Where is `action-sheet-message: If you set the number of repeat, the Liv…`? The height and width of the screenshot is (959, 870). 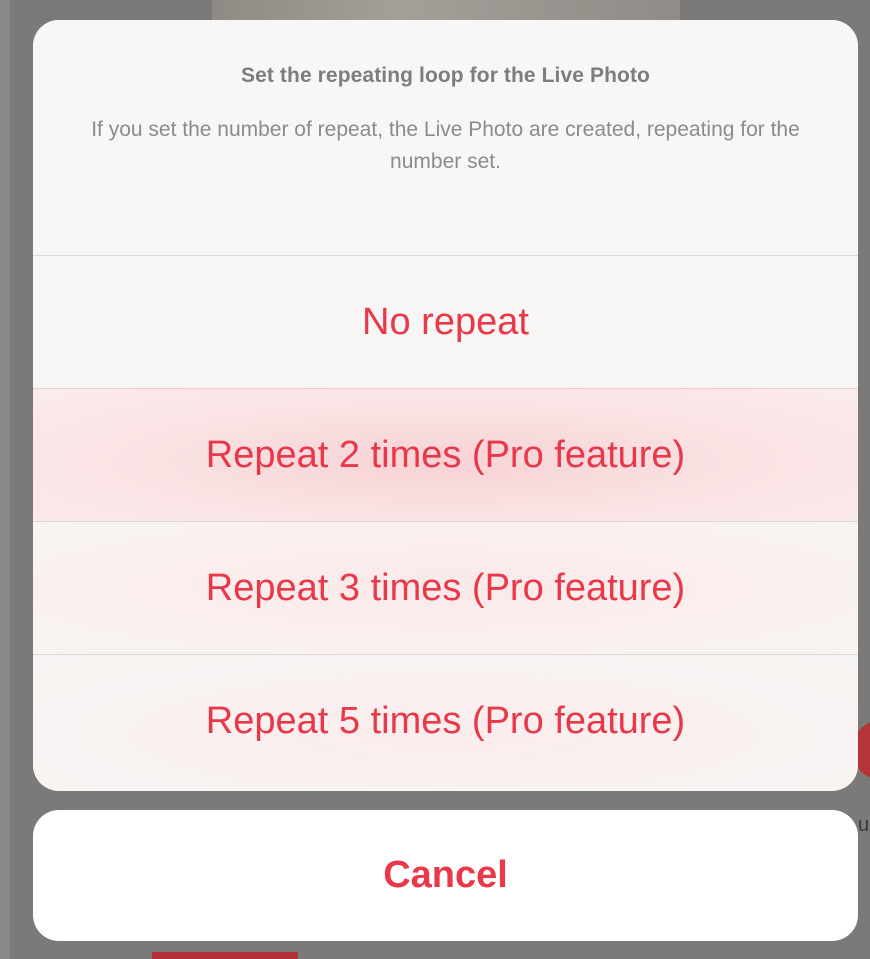
action-sheet-message: If you set the number of repeat, the Liv… is located at coordinates (445, 145).